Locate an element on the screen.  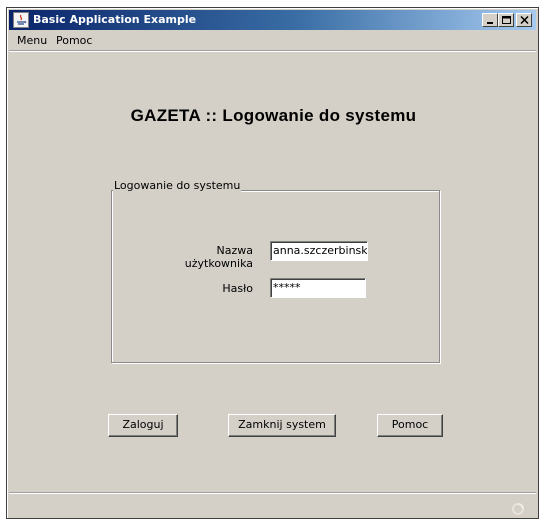
maximize-button is located at coordinates (506, 20).